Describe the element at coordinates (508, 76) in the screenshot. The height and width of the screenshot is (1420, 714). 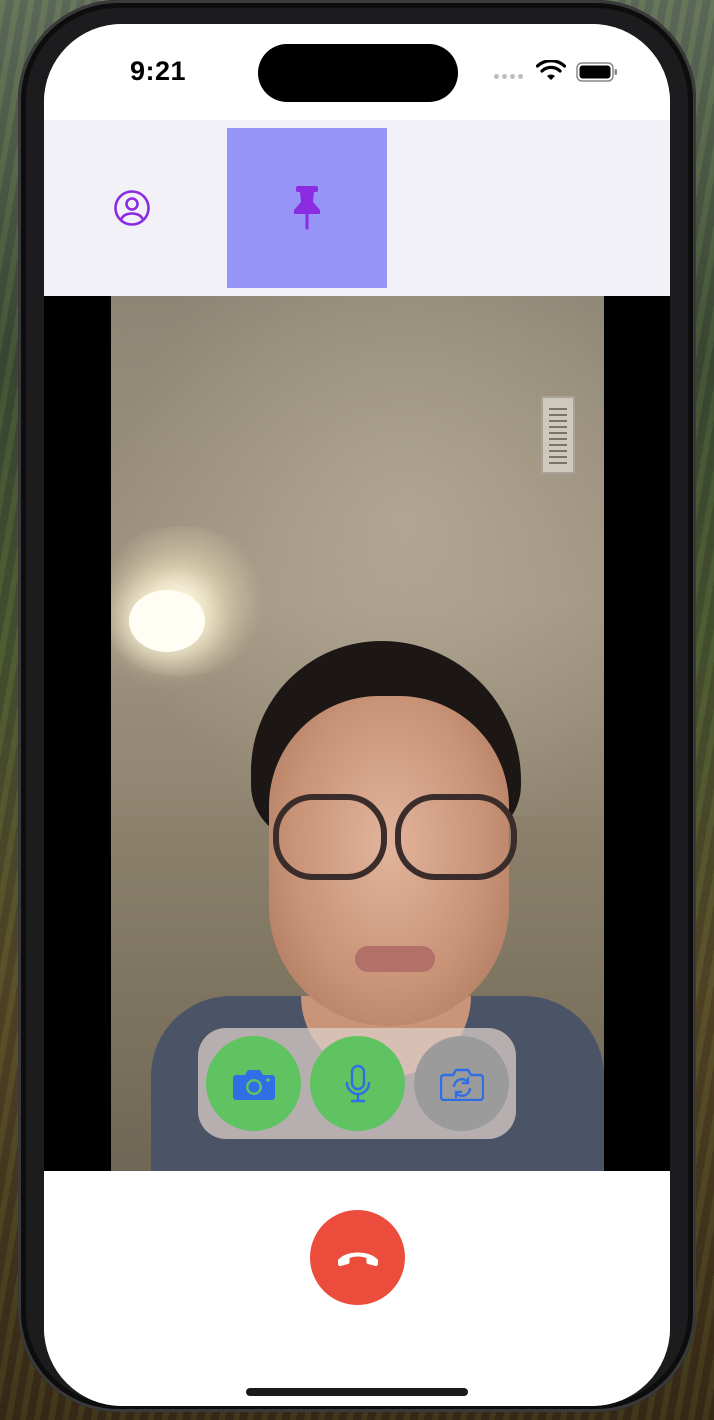
I see `cellular-signal-icon` at that location.